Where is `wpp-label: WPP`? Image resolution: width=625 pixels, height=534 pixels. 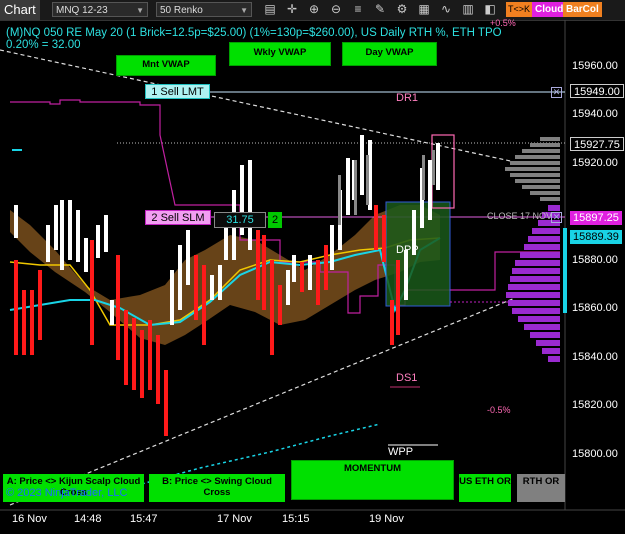 wpp-label: WPP is located at coordinates (401, 452).